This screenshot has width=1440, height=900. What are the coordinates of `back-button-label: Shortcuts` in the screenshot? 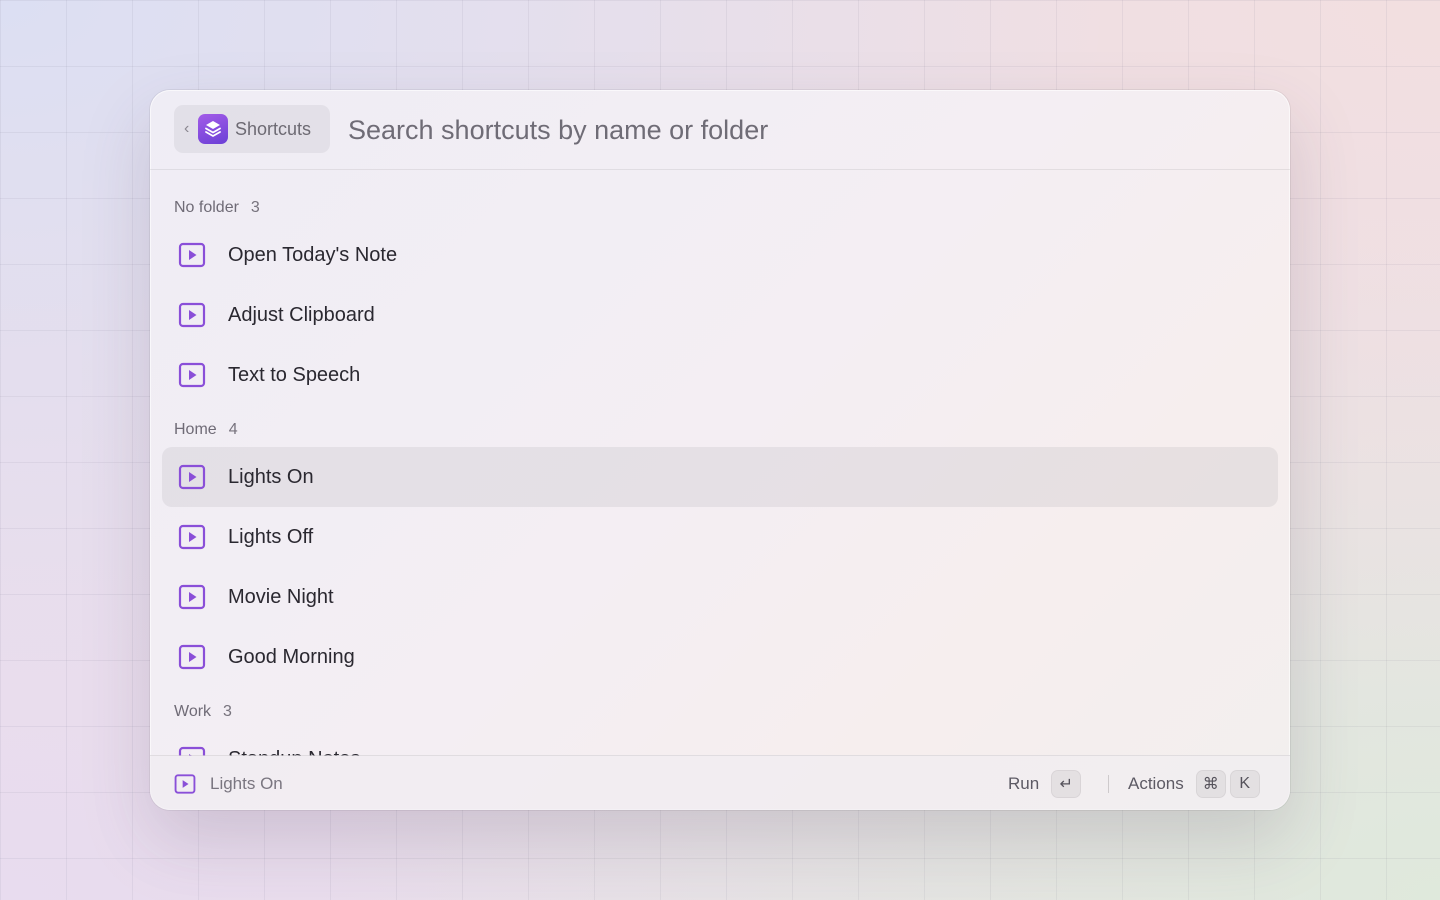 It's located at (273, 128).